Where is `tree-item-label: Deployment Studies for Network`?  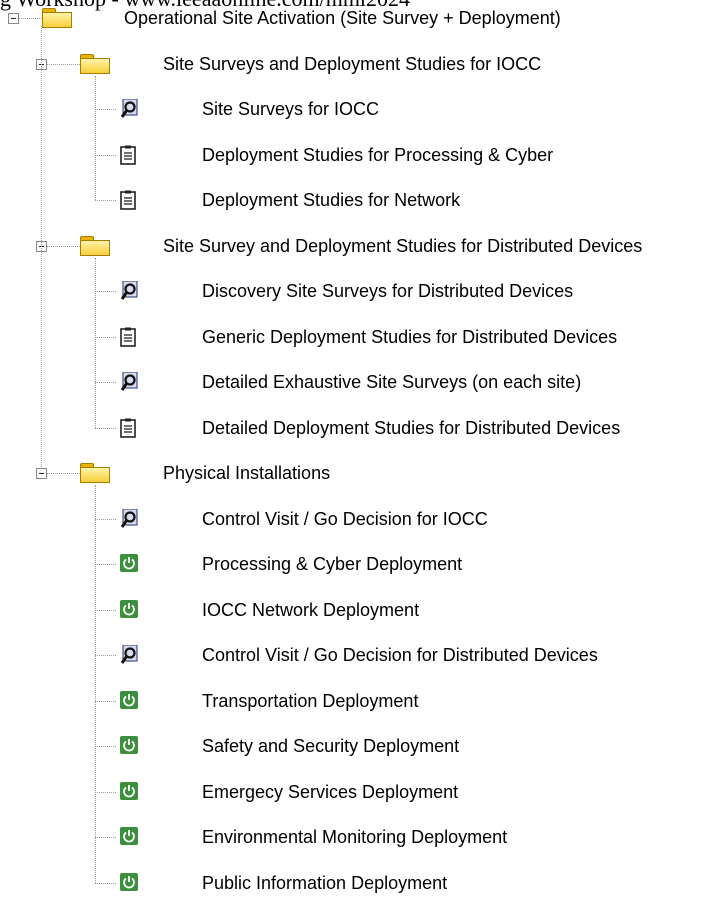
tree-item-label: Deployment Studies for Network is located at coordinates (331, 200).